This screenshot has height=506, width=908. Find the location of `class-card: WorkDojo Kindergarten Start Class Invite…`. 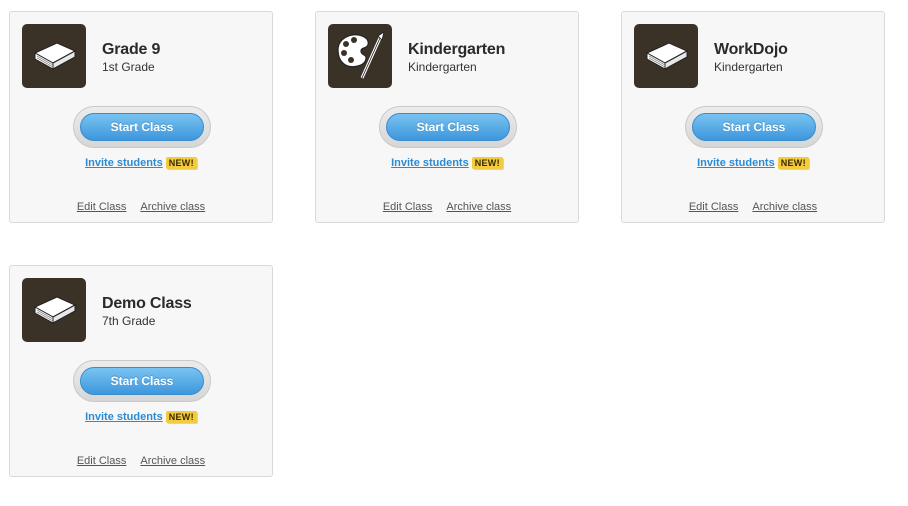

class-card: WorkDojo Kindergarten Start Class Invite… is located at coordinates (753, 117).